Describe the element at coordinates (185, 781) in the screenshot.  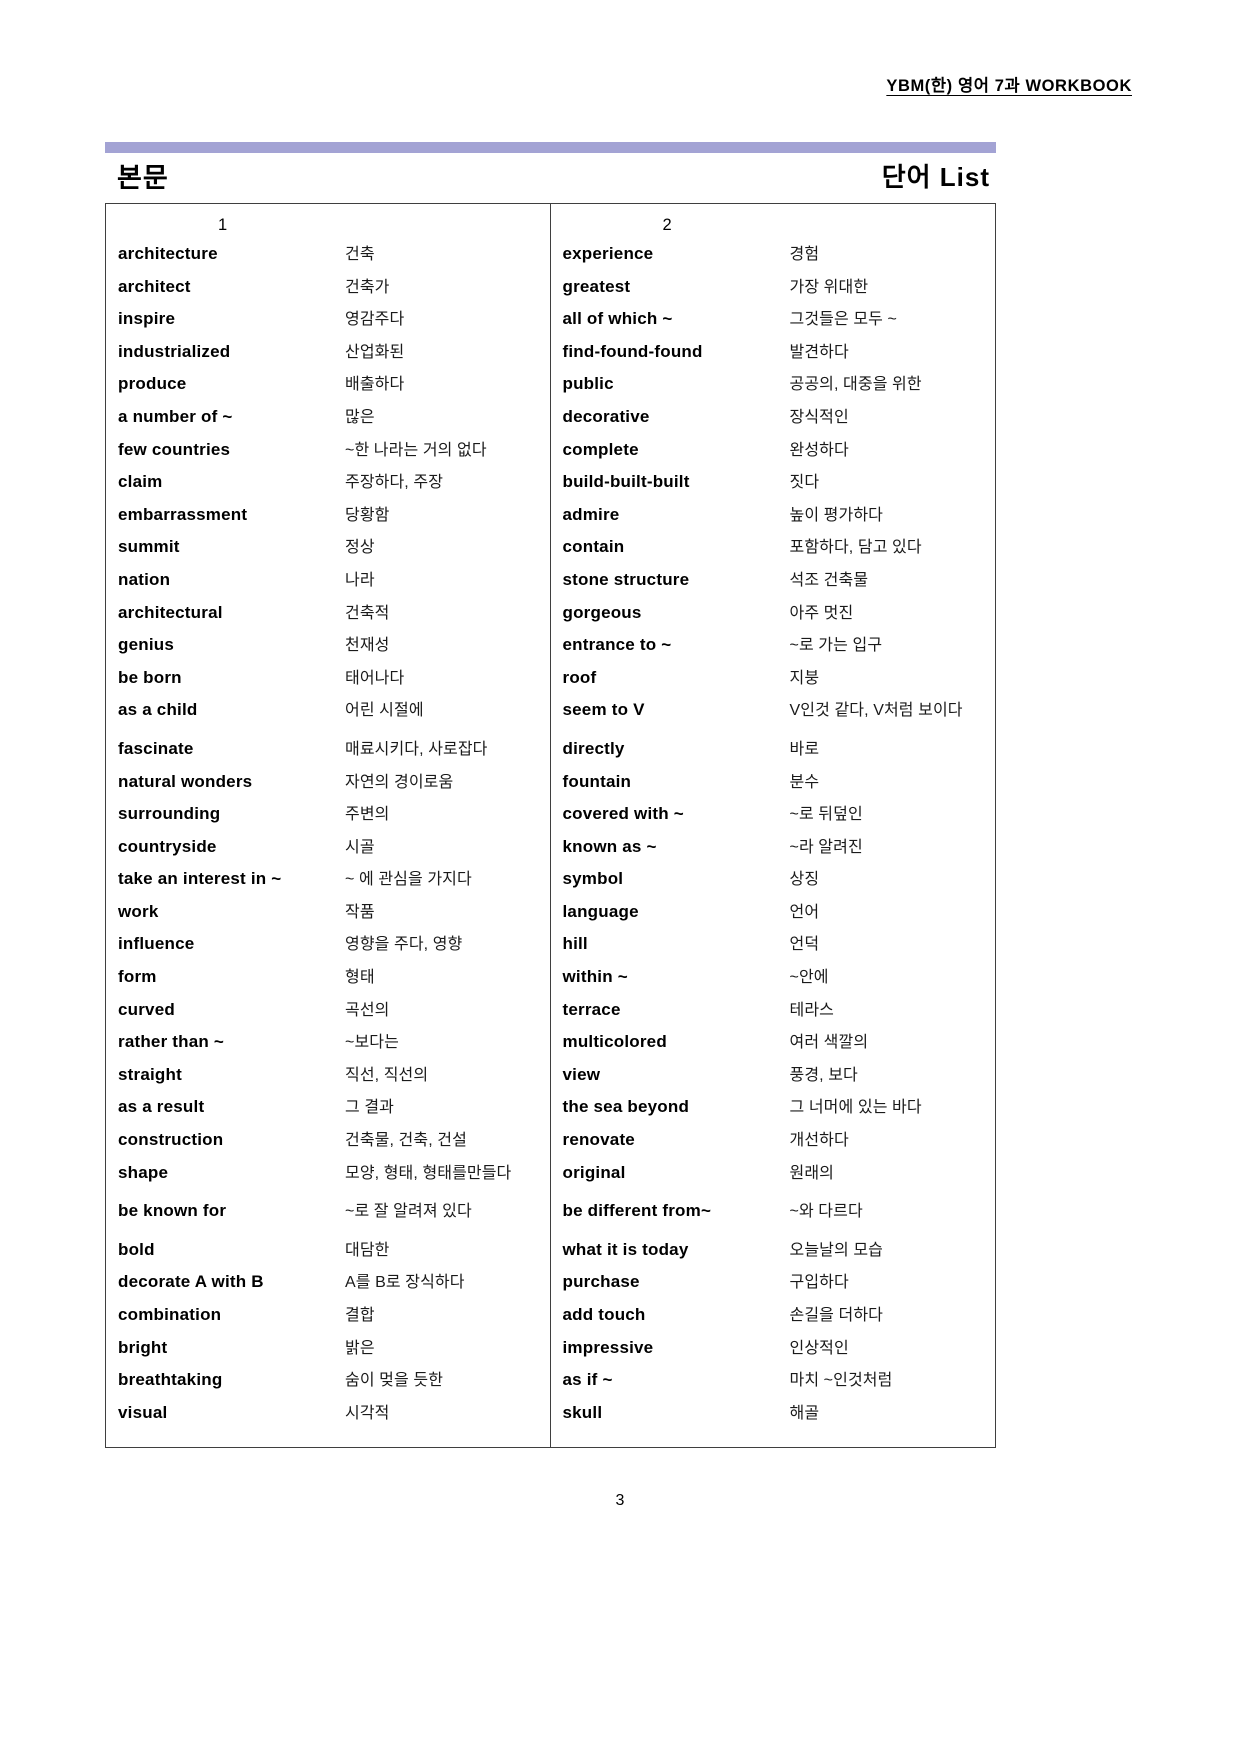
I see `entry-term: natural wonders` at that location.